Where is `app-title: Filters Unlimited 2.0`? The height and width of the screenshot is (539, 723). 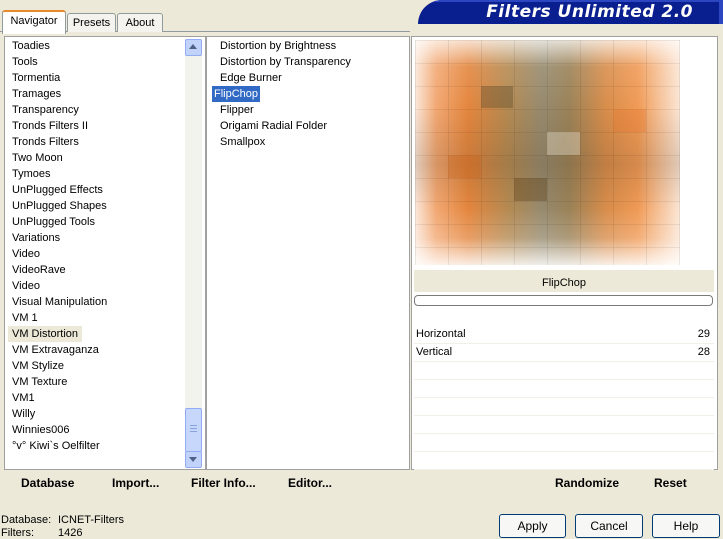
app-title: Filters Unlimited 2.0 is located at coordinates (589, 12).